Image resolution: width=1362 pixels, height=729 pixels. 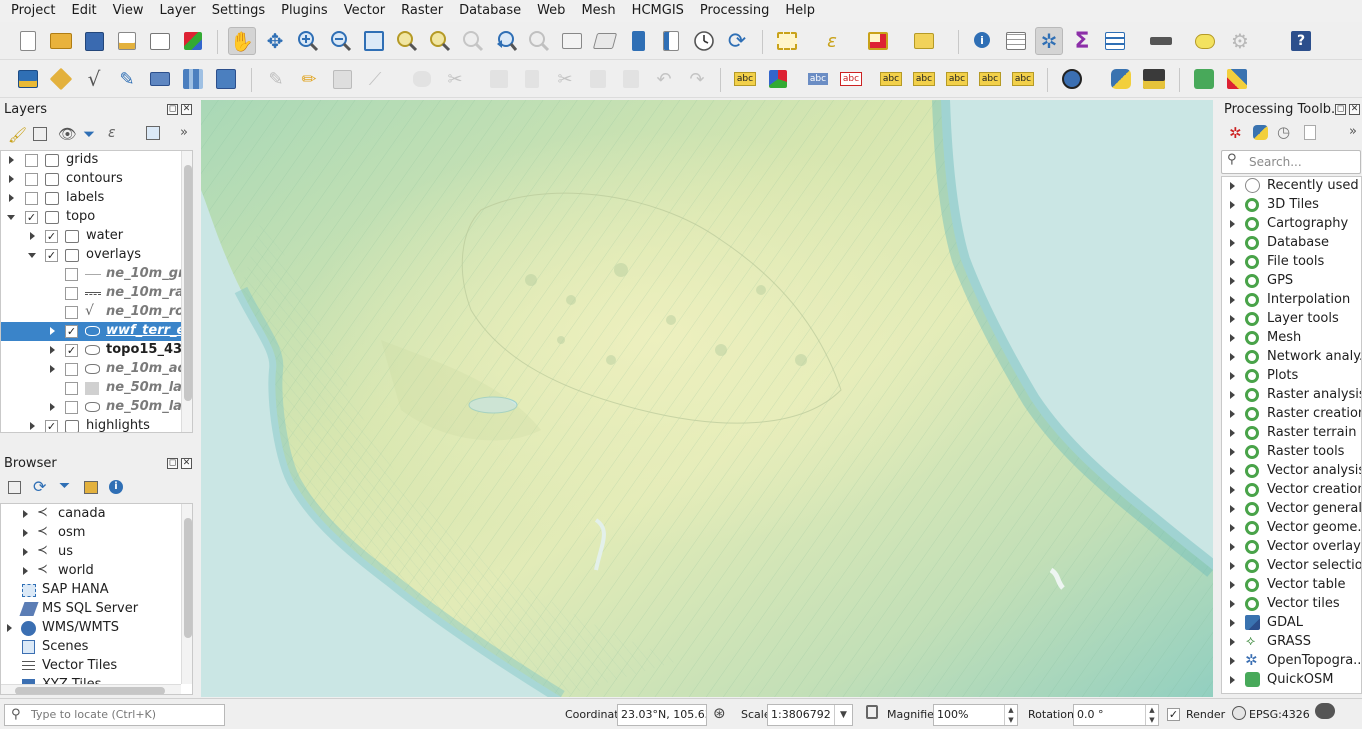 I want to click on diagram-options-icon, so click(x=778, y=79).